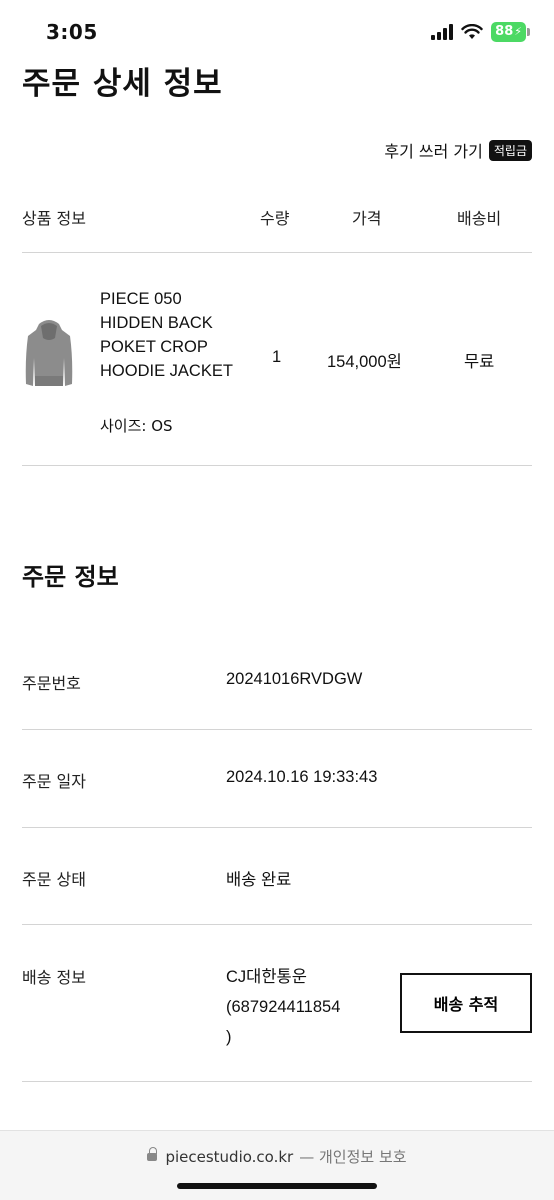 The width and height of the screenshot is (554, 1200). I want to click on wifi-icon, so click(472, 31).